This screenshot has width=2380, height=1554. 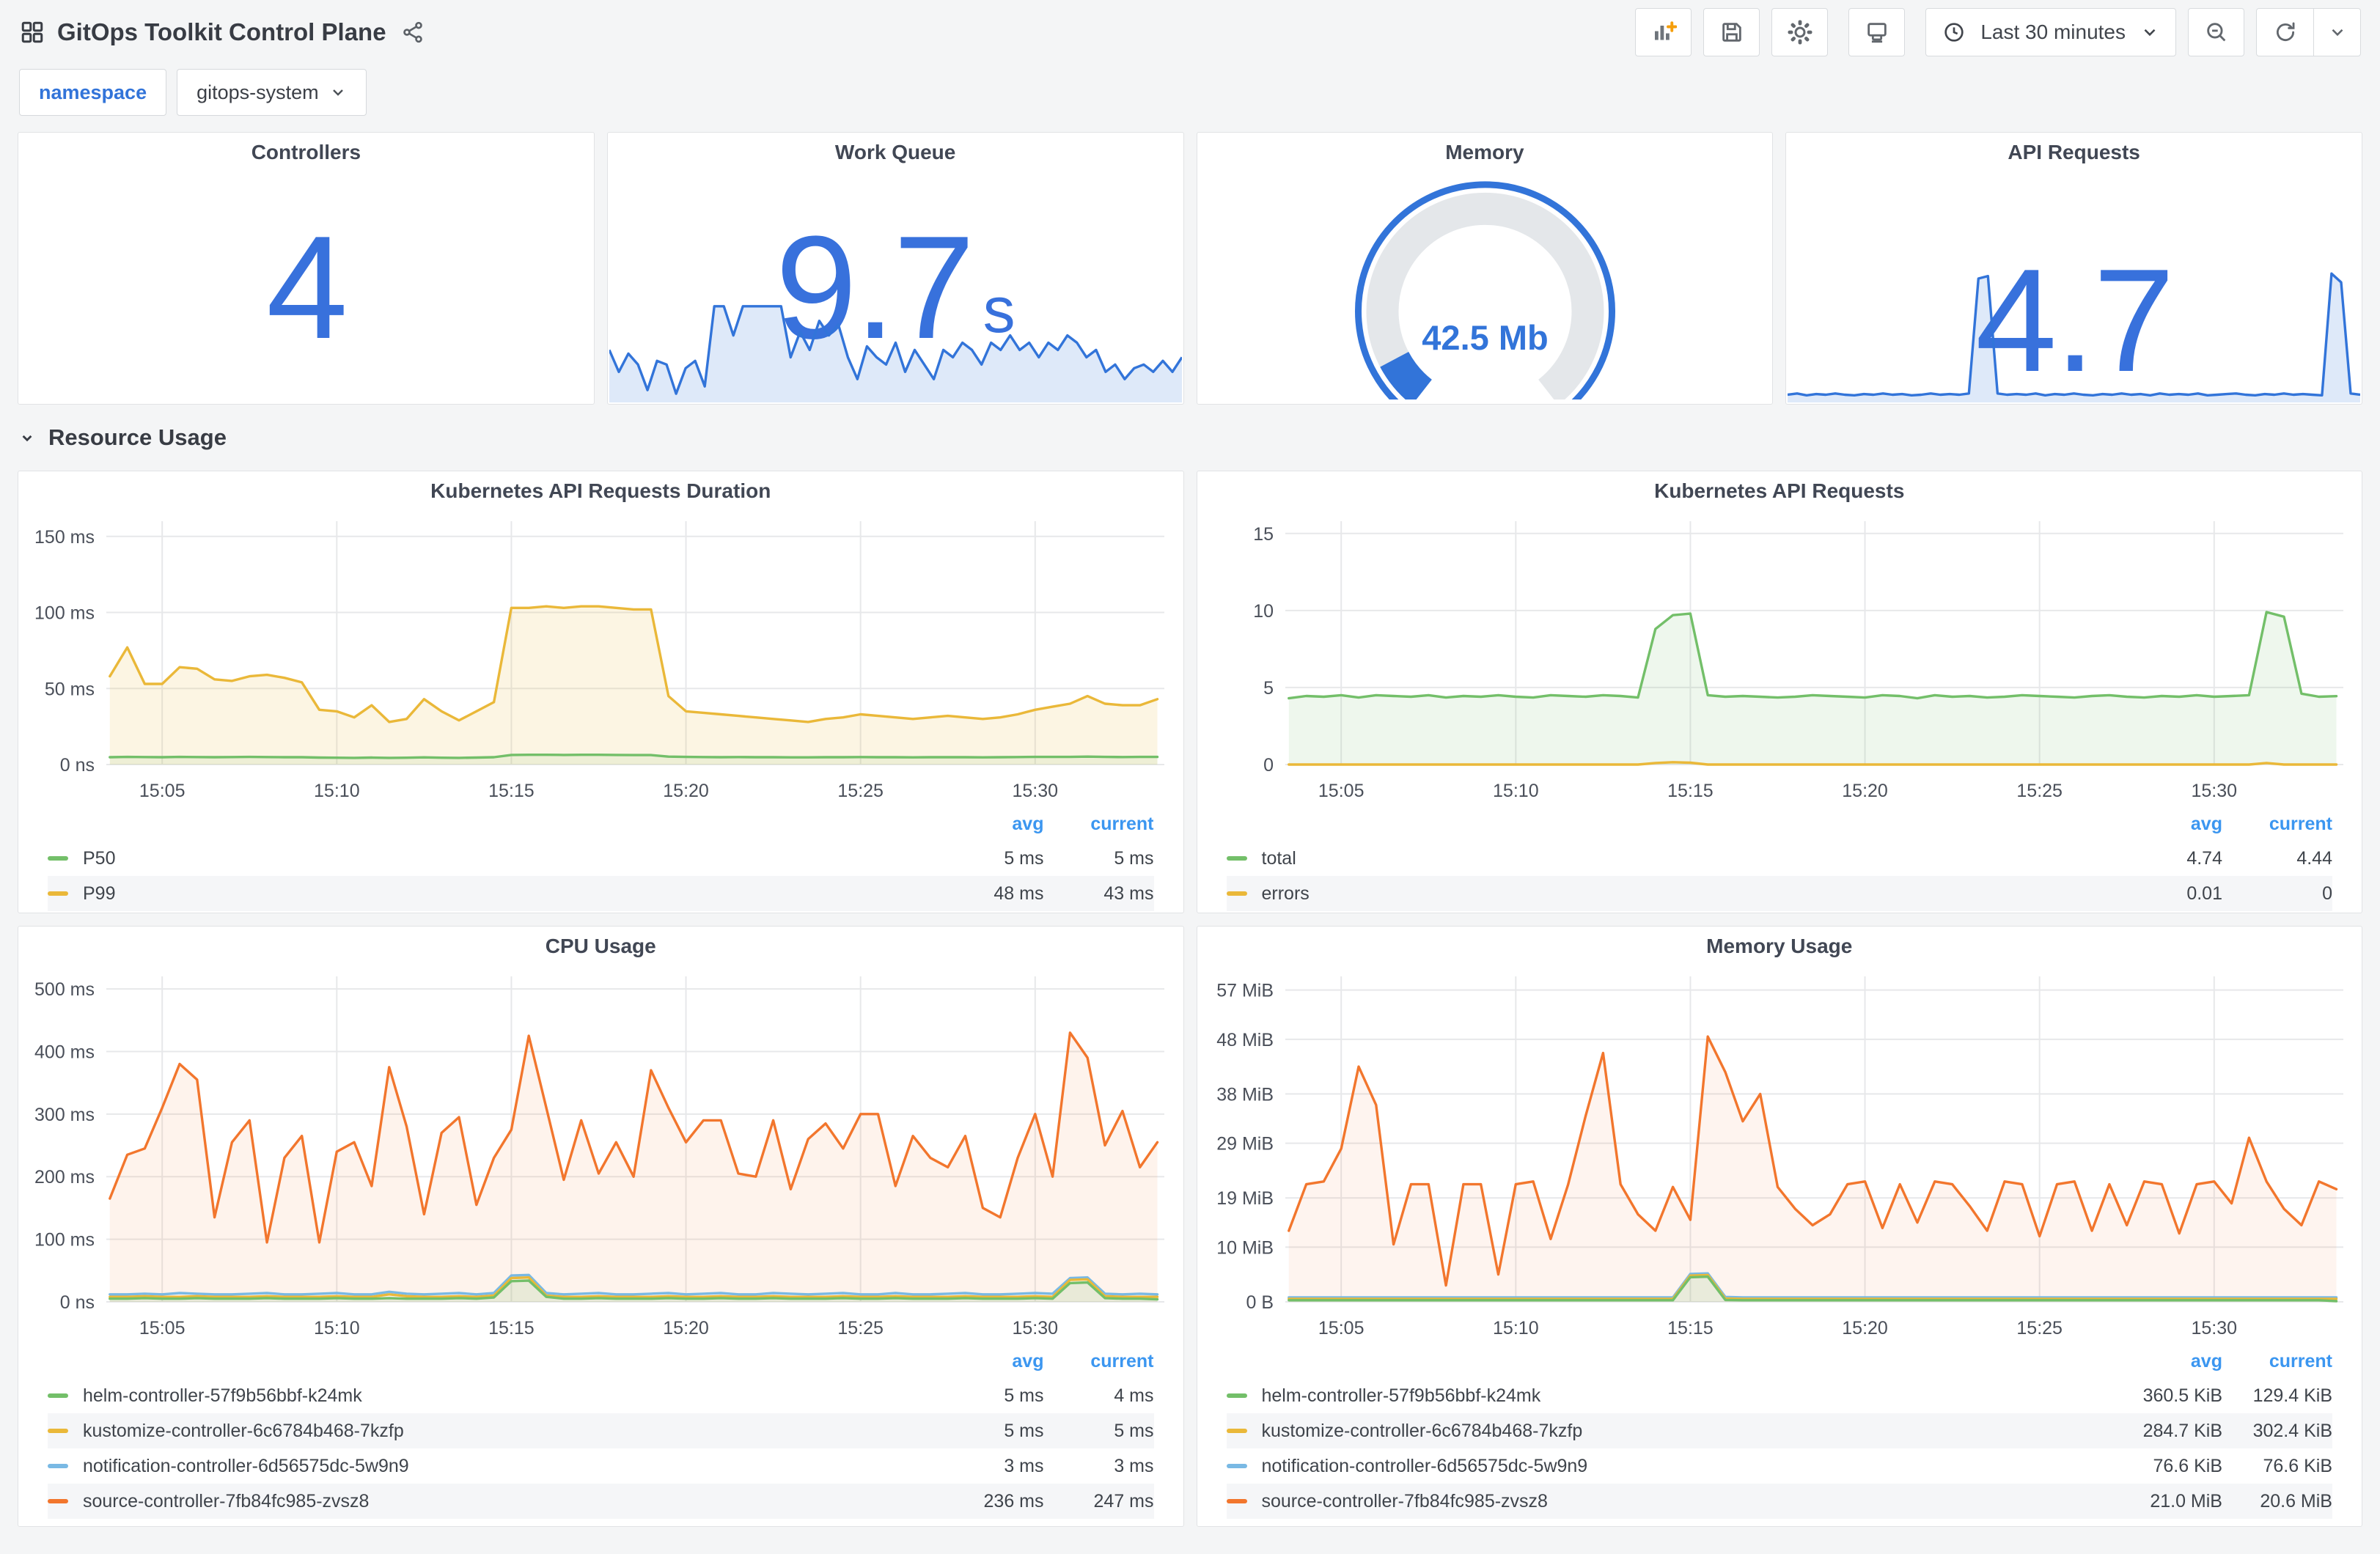 What do you see at coordinates (1245, 1040) in the screenshot?
I see `svg-text: 48 MiB` at bounding box center [1245, 1040].